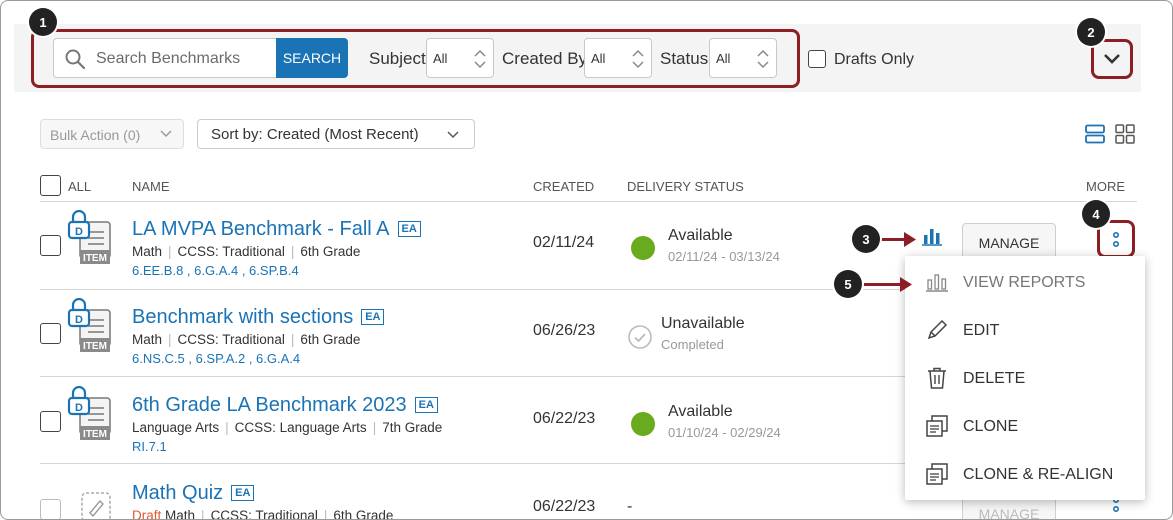  Describe the element at coordinates (1025, 426) in the screenshot. I see `menu-item-clone: CLONE` at that location.